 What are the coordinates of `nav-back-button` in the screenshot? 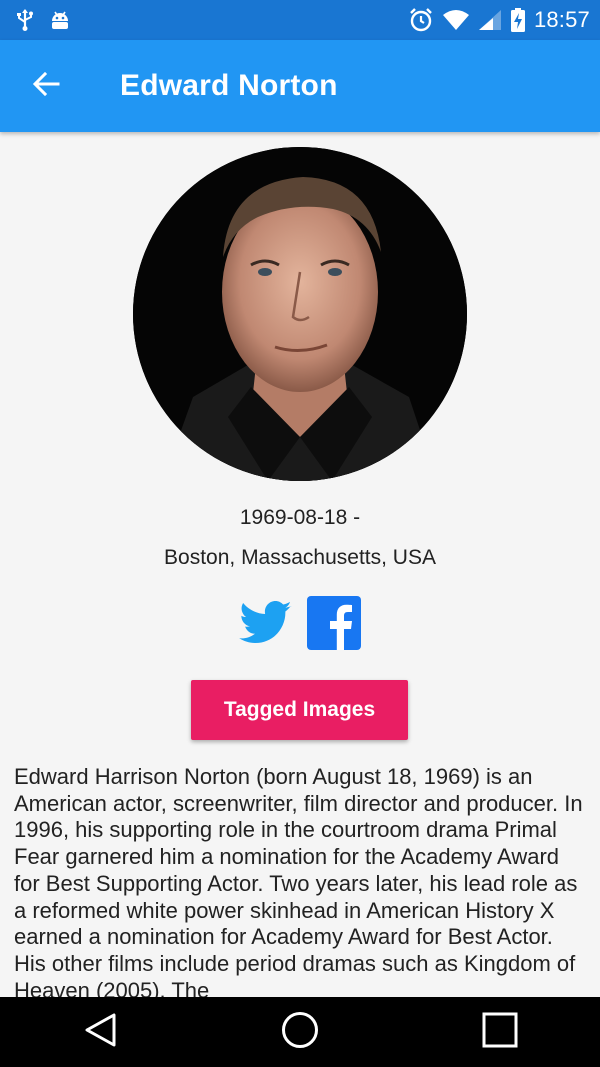 It's located at (100, 1032).